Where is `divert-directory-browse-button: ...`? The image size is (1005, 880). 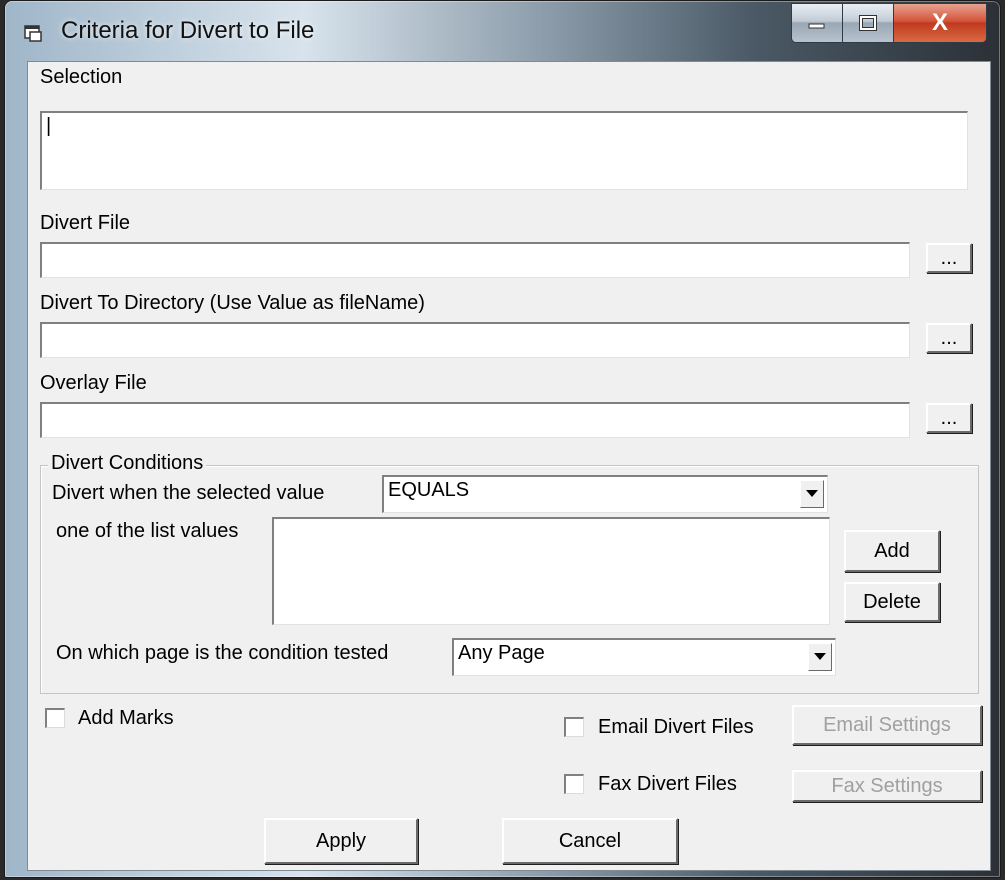
divert-directory-browse-button: ... is located at coordinates (949, 338).